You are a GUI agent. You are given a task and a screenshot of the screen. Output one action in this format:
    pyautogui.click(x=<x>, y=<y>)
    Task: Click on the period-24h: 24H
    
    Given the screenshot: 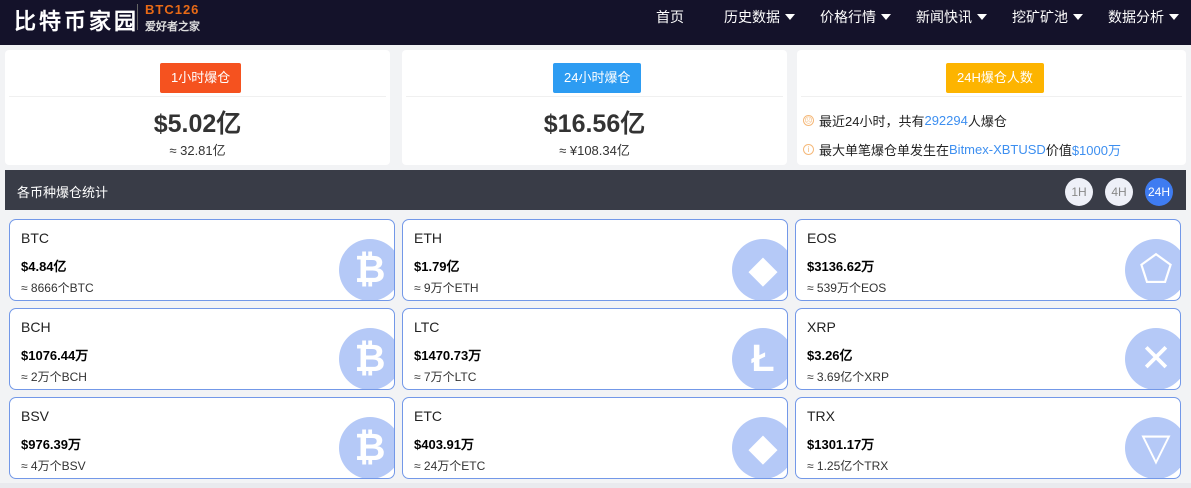 What is the action you would take?
    pyautogui.click(x=1159, y=192)
    